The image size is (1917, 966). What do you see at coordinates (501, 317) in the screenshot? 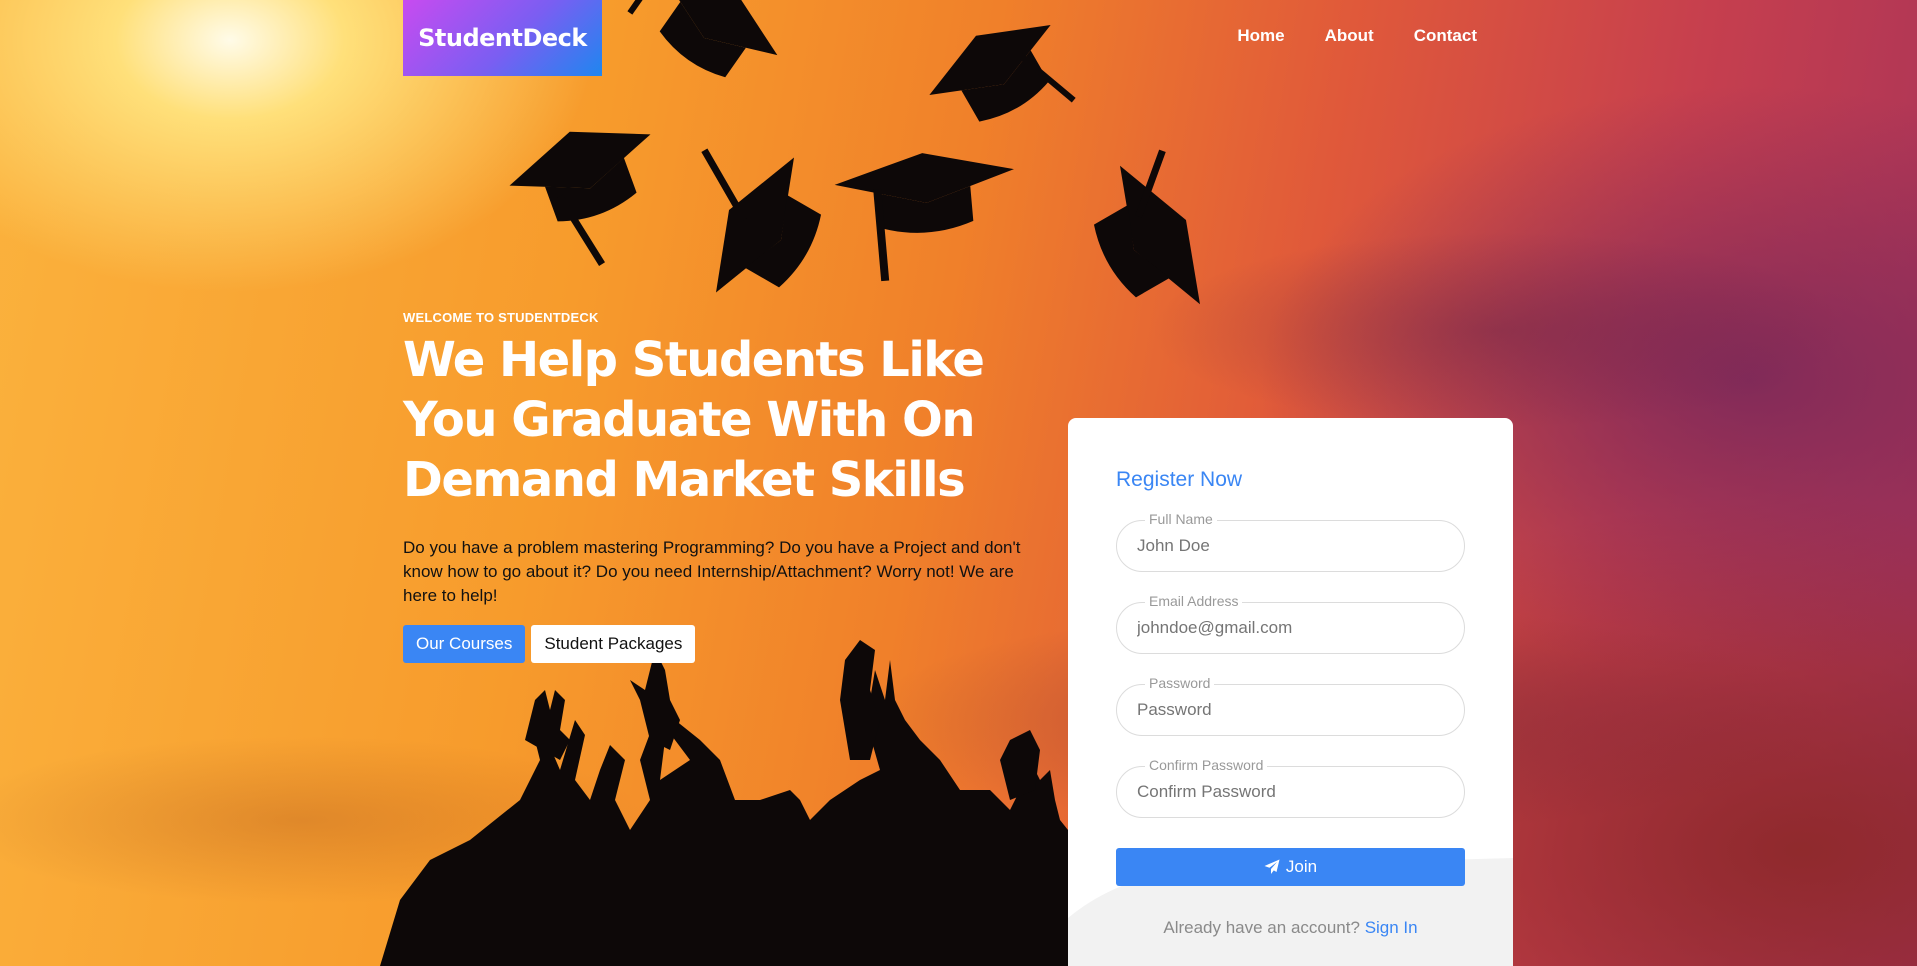
I see `hero-eyebrow: WELCOME TO STUDENTDECK` at bounding box center [501, 317].